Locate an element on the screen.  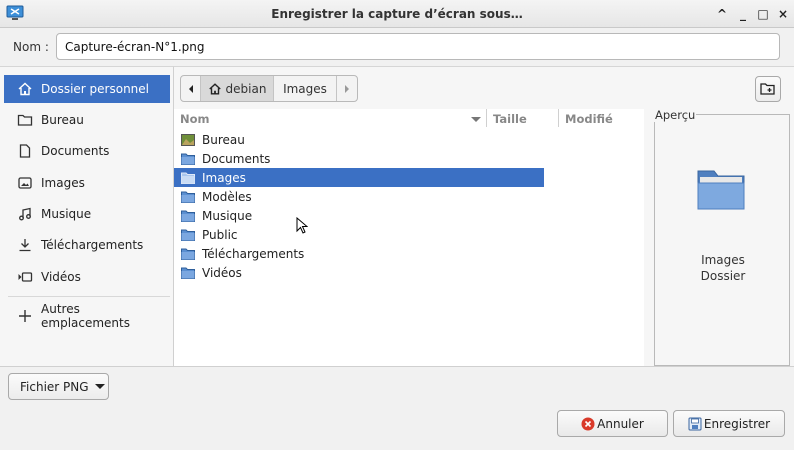
desktop-folder-icon is located at coordinates (188, 139).